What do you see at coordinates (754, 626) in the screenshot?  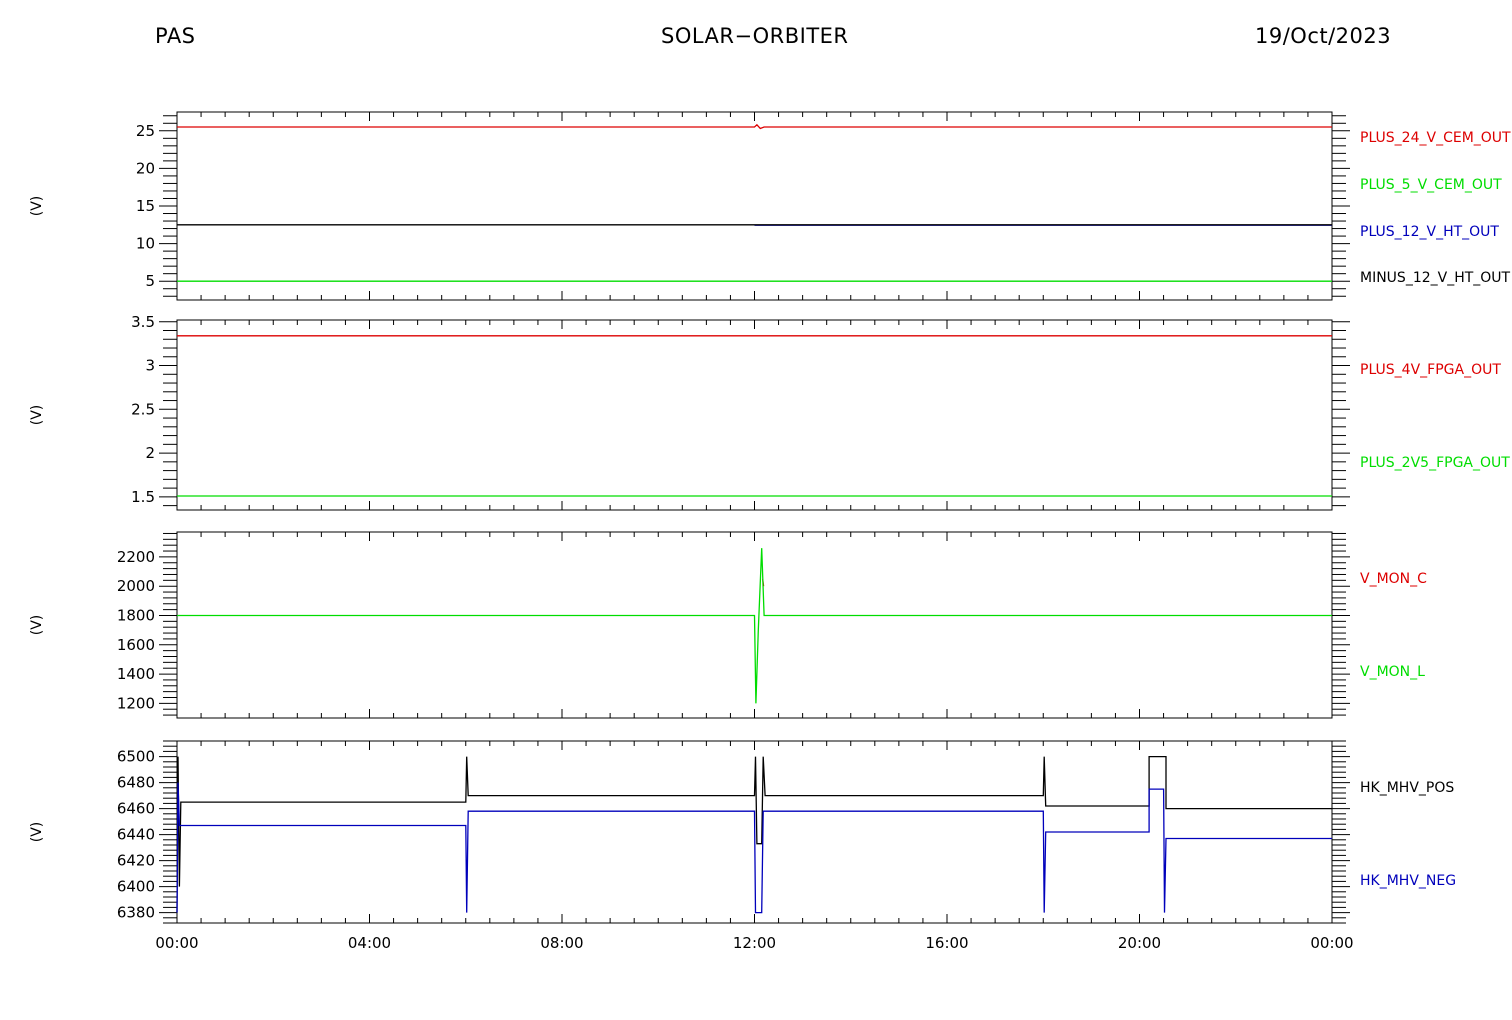 I see `series-line-v-mon-l` at bounding box center [754, 626].